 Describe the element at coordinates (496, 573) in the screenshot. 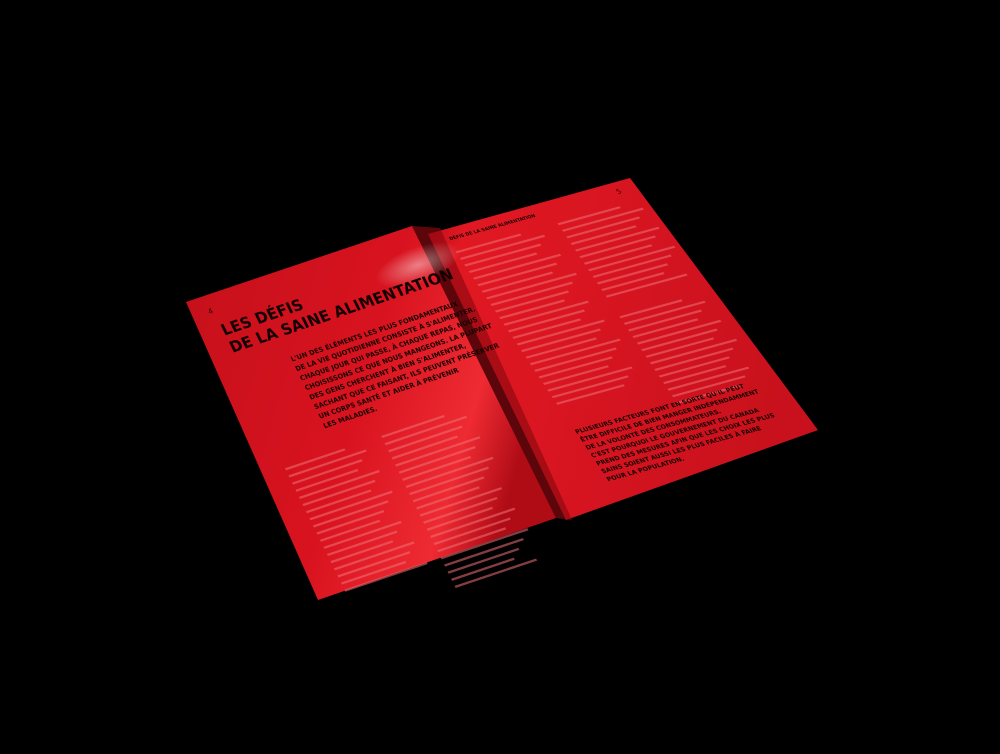

I see `body-text-line` at that location.